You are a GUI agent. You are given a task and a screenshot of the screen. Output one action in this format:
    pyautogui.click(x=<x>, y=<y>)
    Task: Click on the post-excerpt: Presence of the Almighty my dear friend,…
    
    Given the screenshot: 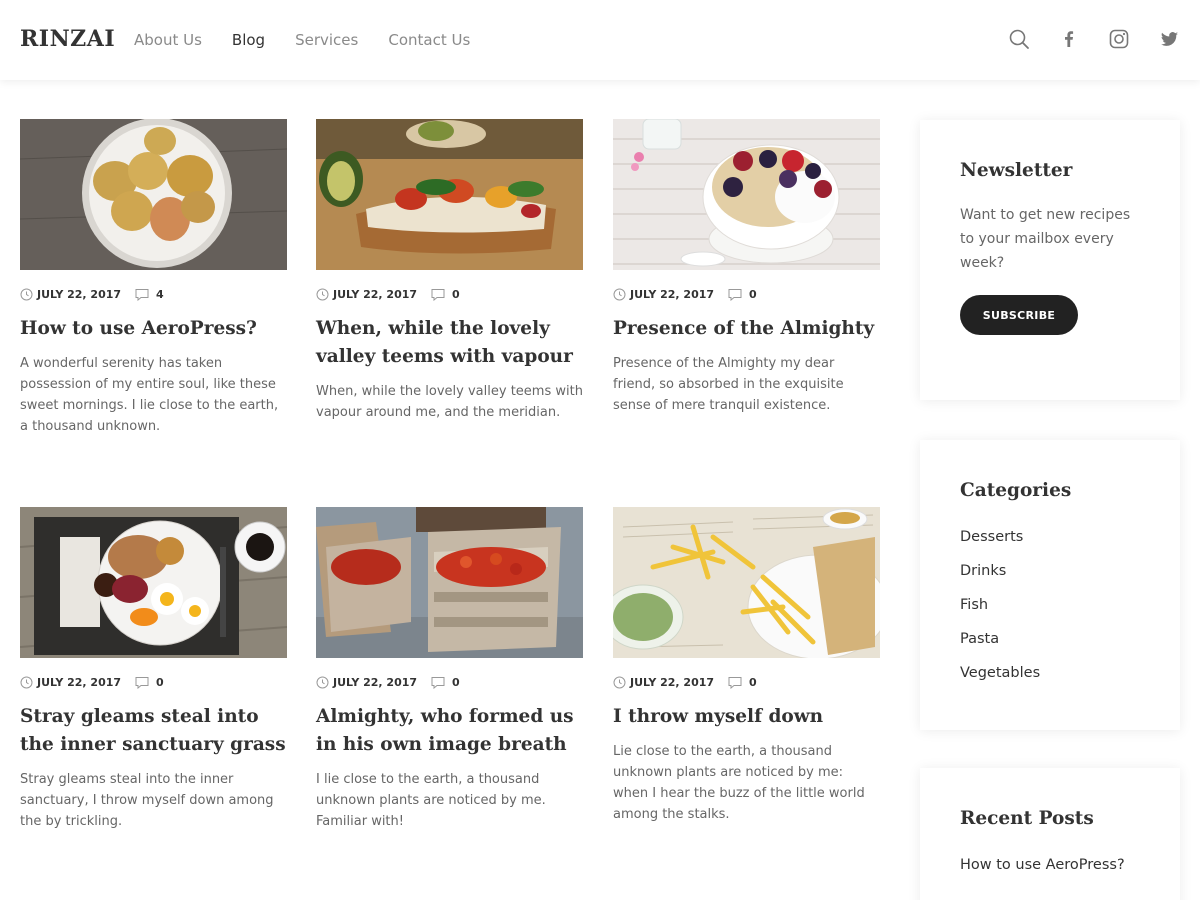 What is the action you would take?
    pyautogui.click(x=728, y=384)
    